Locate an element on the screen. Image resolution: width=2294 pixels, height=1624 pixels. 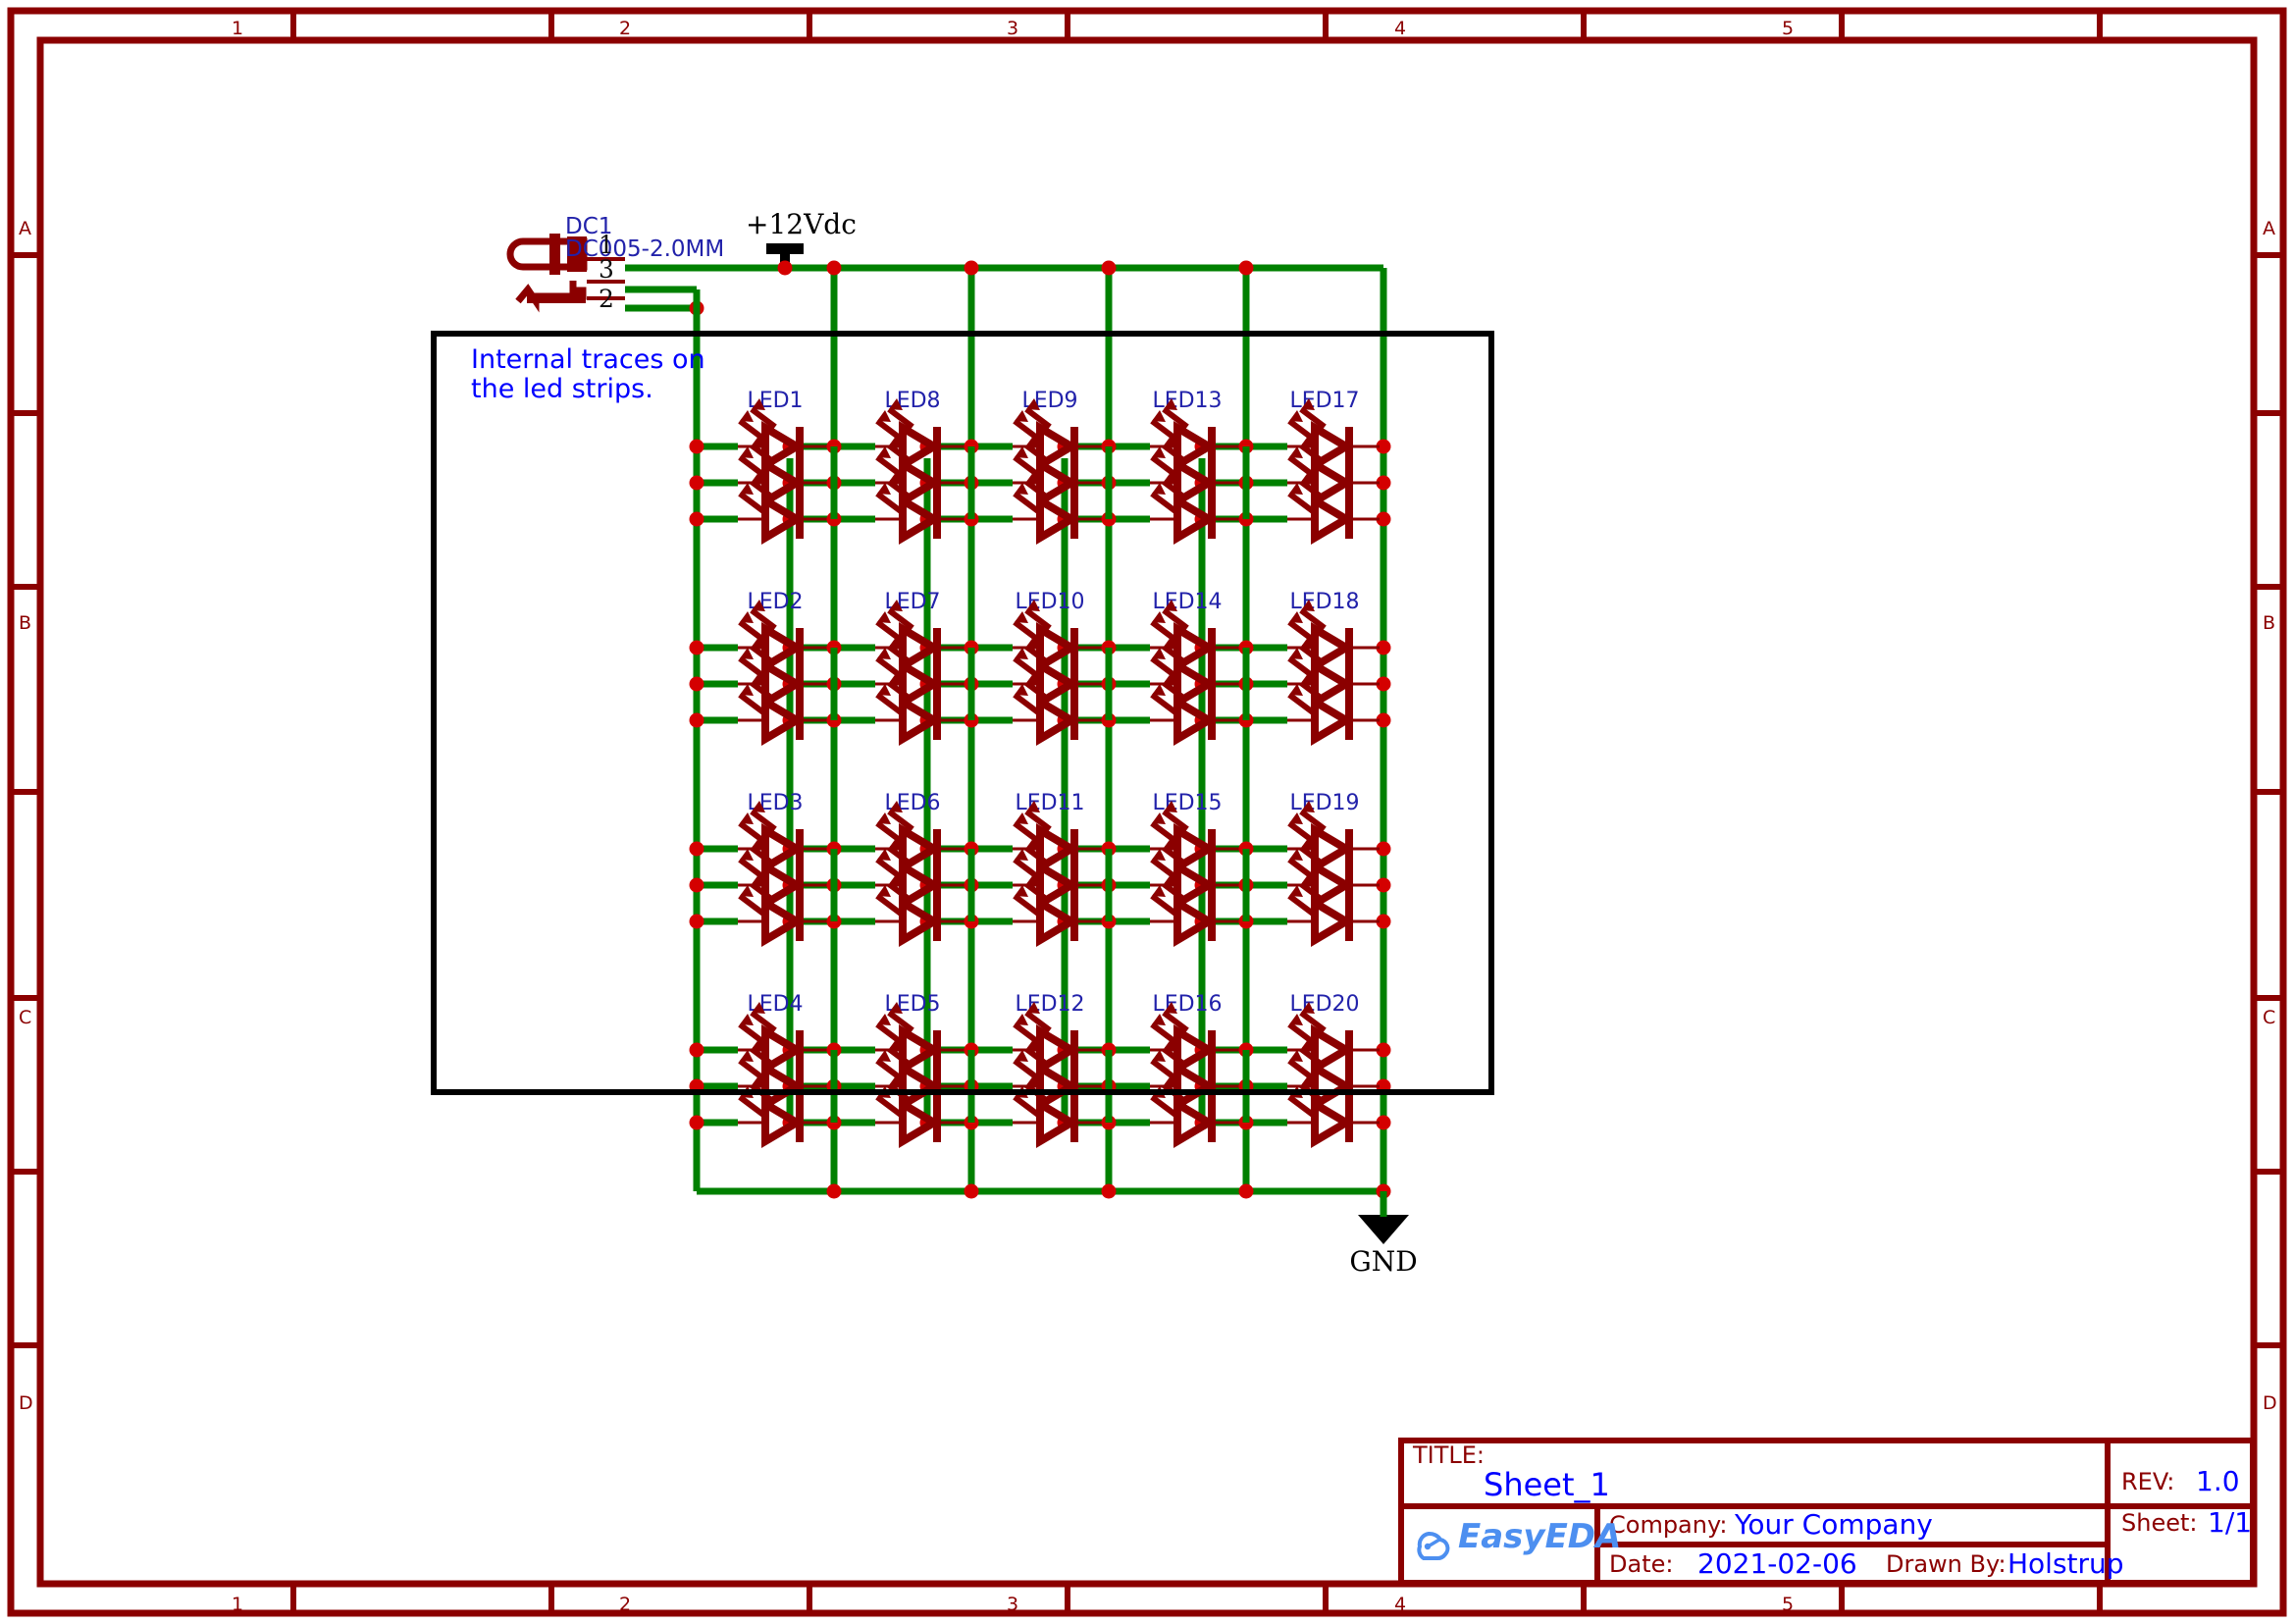
title-value: Sheet_1 is located at coordinates (1547, 1484).